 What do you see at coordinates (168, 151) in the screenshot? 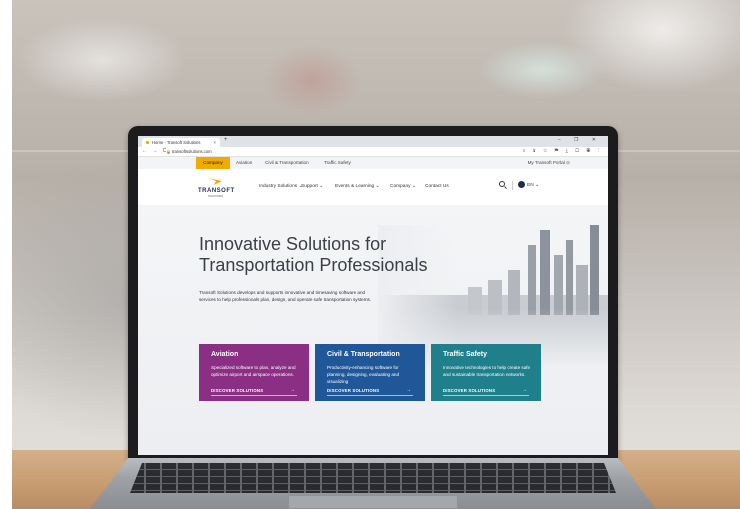
I see `lock-icon: 🔒` at bounding box center [168, 151].